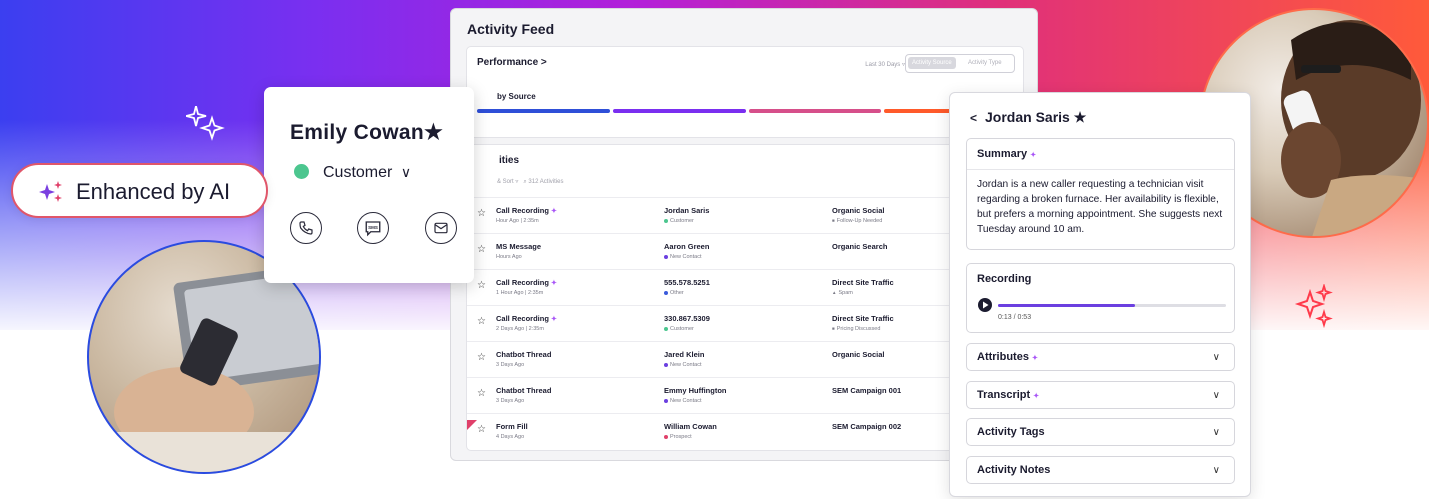  I want to click on play-icon, so click(986, 305).